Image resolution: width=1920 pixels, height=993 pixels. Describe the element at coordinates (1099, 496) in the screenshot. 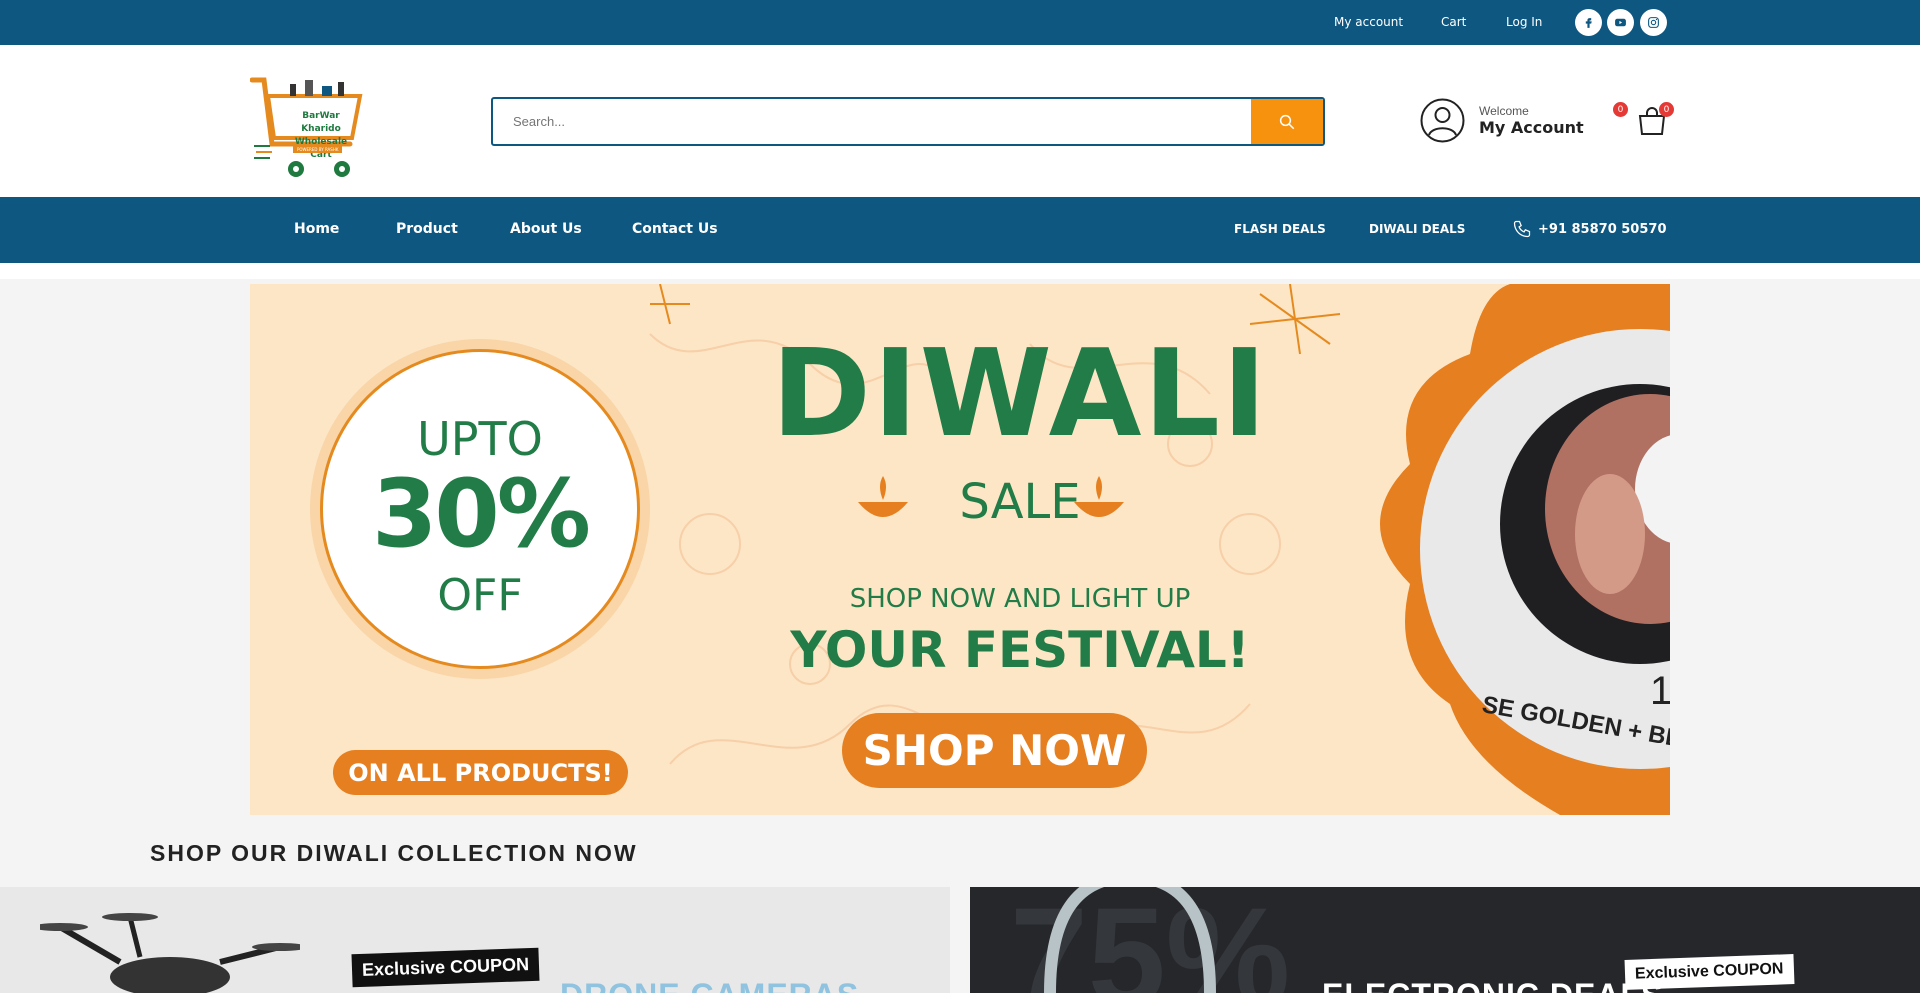

I see `diya-lamp-icon` at that location.